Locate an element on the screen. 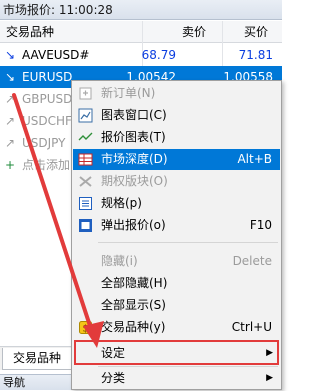 Image resolution: width=320 pixels, height=391 pixels. menu-item-options-board: 期权版块(O) is located at coordinates (176, 181).